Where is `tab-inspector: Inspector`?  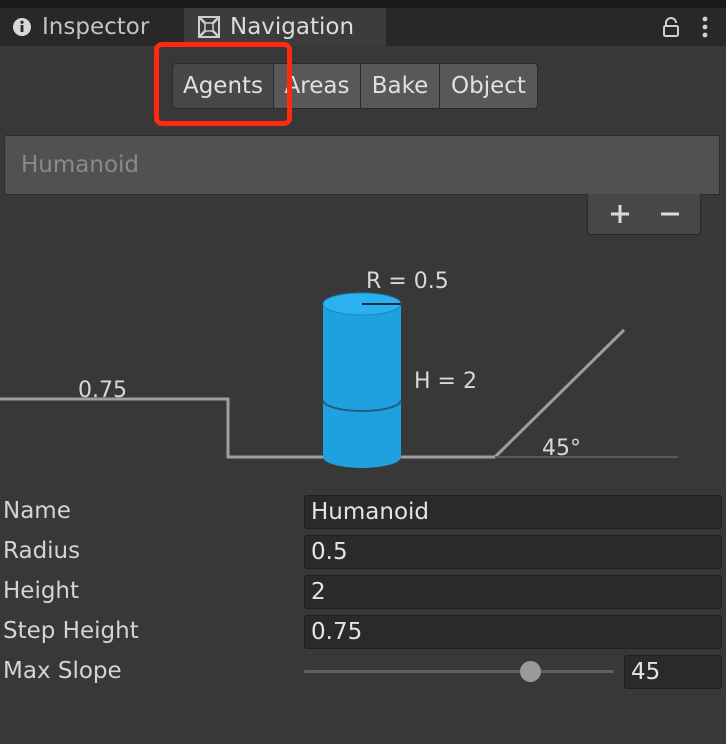 tab-inspector: Inspector is located at coordinates (90, 27).